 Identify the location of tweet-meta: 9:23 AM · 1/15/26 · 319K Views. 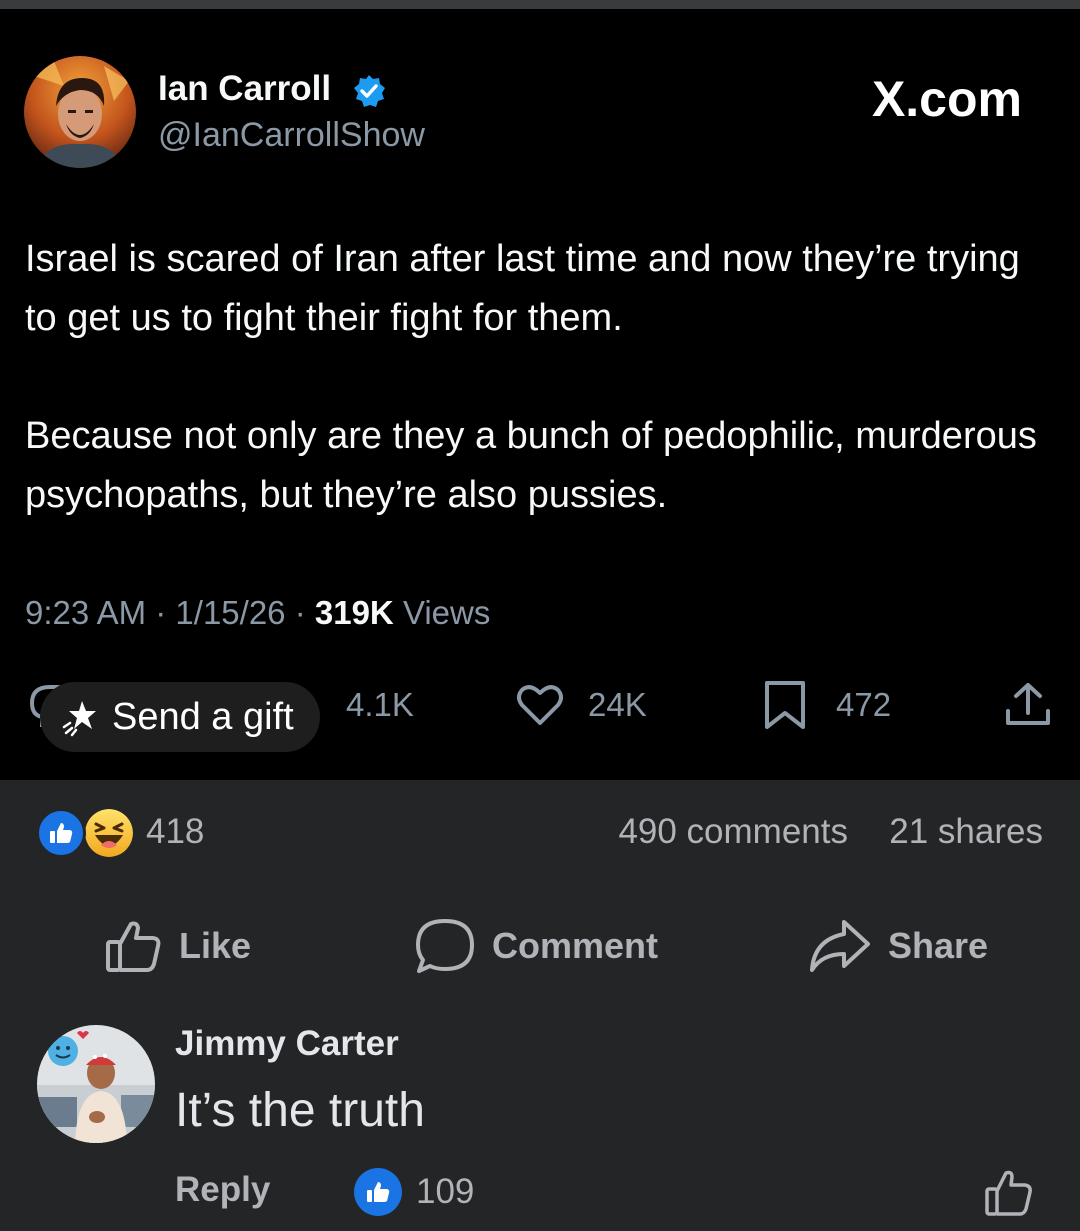
(257, 613).